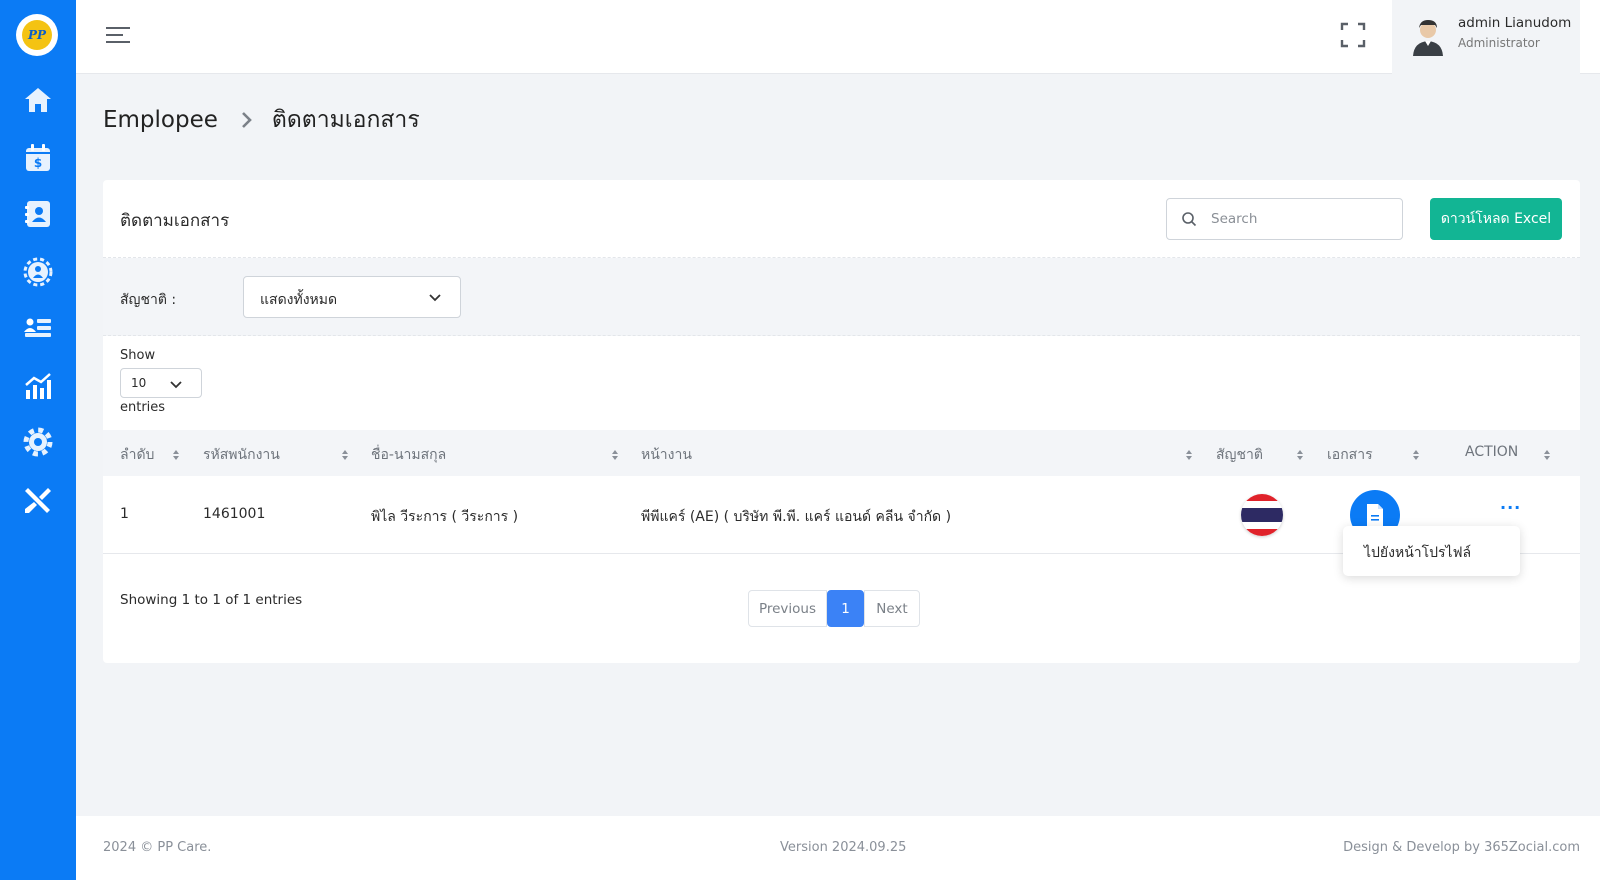 The width and height of the screenshot is (1600, 880). I want to click on user-avatar-icon, so click(1428, 38).